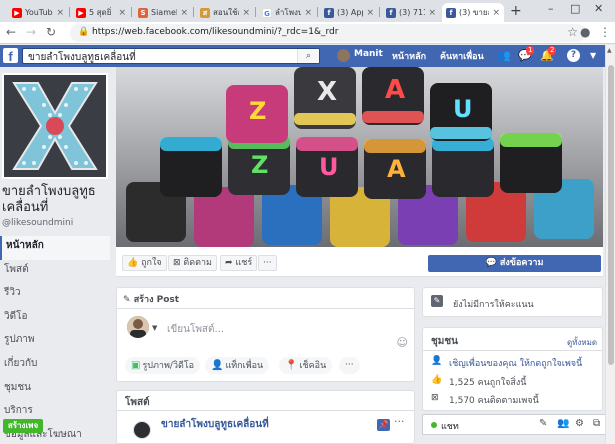 Image resolution: width=615 pixels, height=444 pixels. What do you see at coordinates (575, 8) in the screenshot?
I see `maximize-icon: □` at bounding box center [575, 8].